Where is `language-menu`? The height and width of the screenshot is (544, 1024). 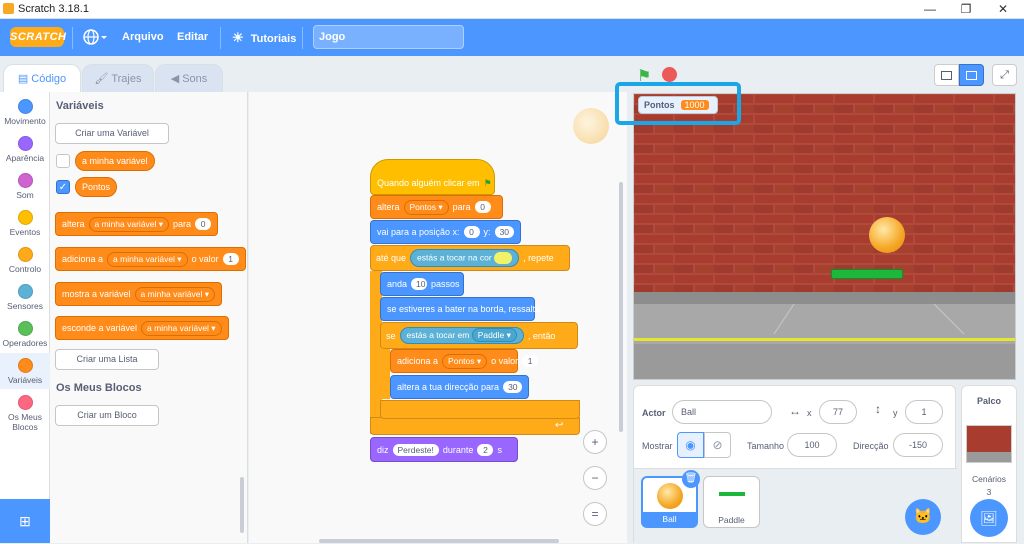 language-menu is located at coordinates (95, 37).